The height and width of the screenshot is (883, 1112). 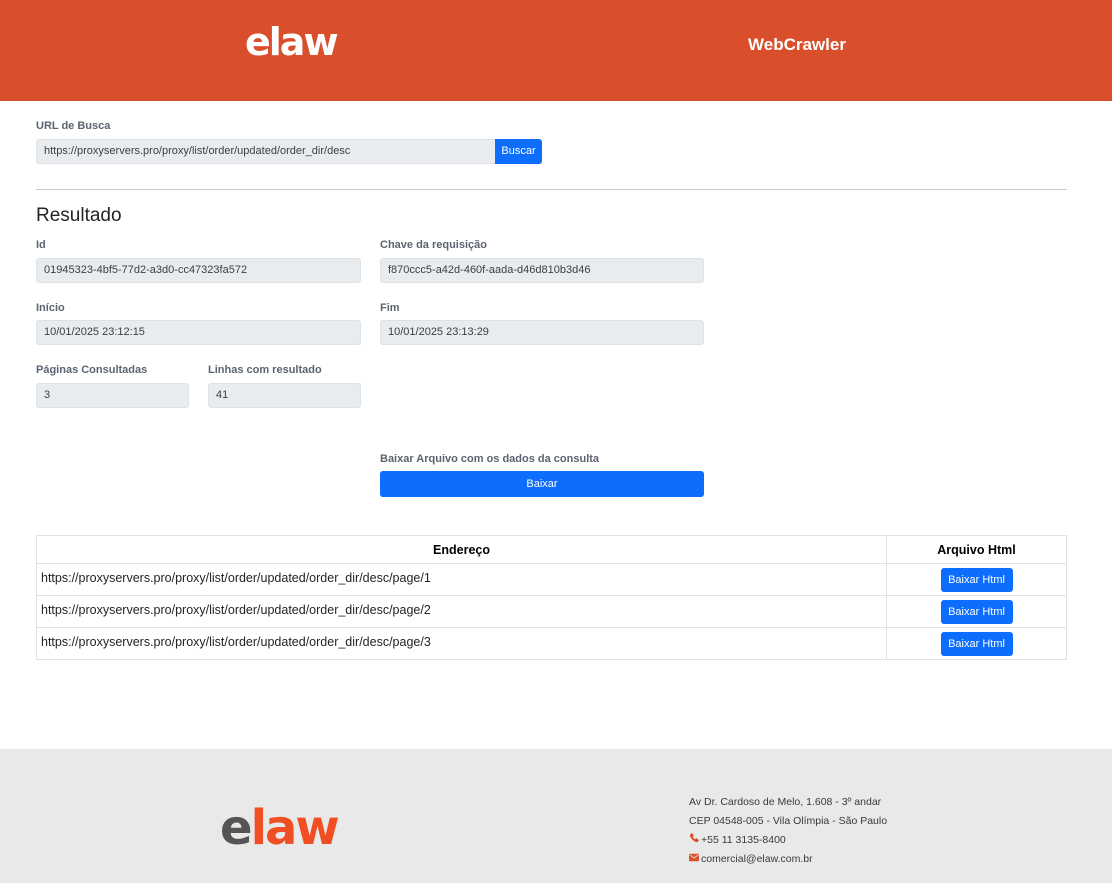 I want to click on pages-consulted-label: Páginas Consultadas, so click(x=92, y=370).